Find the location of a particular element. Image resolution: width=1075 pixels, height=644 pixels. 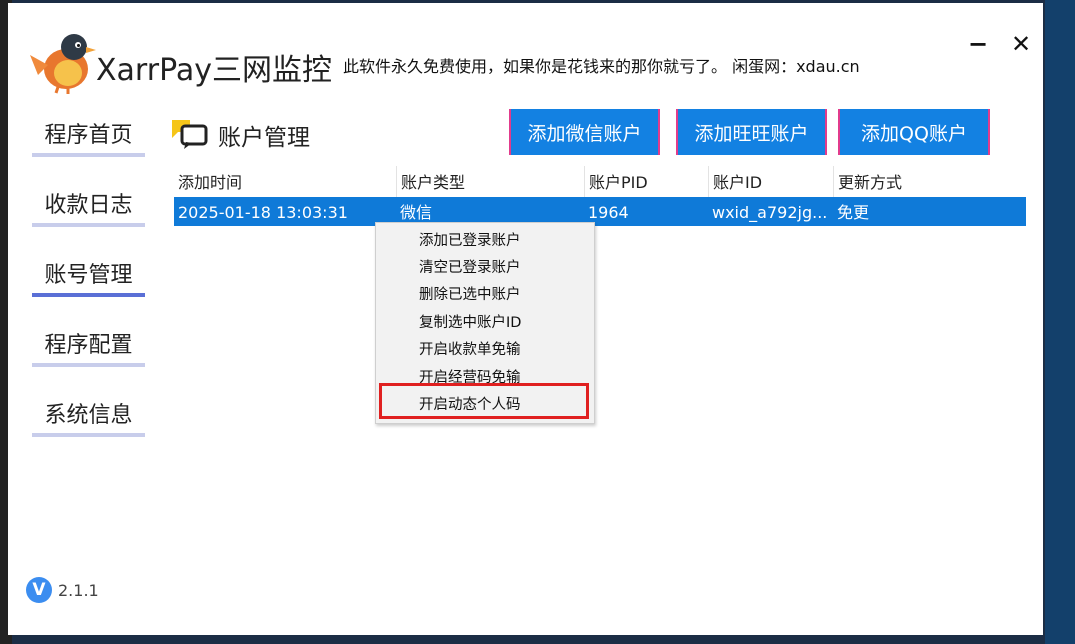

menu-item-delete-selected-account: 删除已选中账户 is located at coordinates (485, 295).